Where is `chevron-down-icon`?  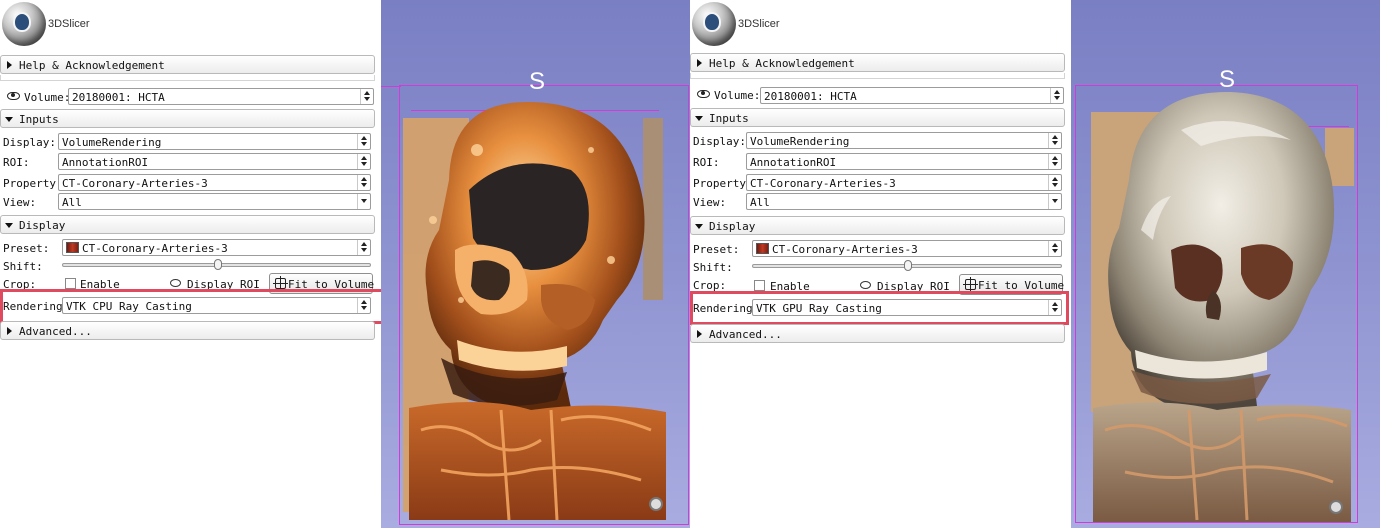 chevron-down-icon is located at coordinates (1054, 201).